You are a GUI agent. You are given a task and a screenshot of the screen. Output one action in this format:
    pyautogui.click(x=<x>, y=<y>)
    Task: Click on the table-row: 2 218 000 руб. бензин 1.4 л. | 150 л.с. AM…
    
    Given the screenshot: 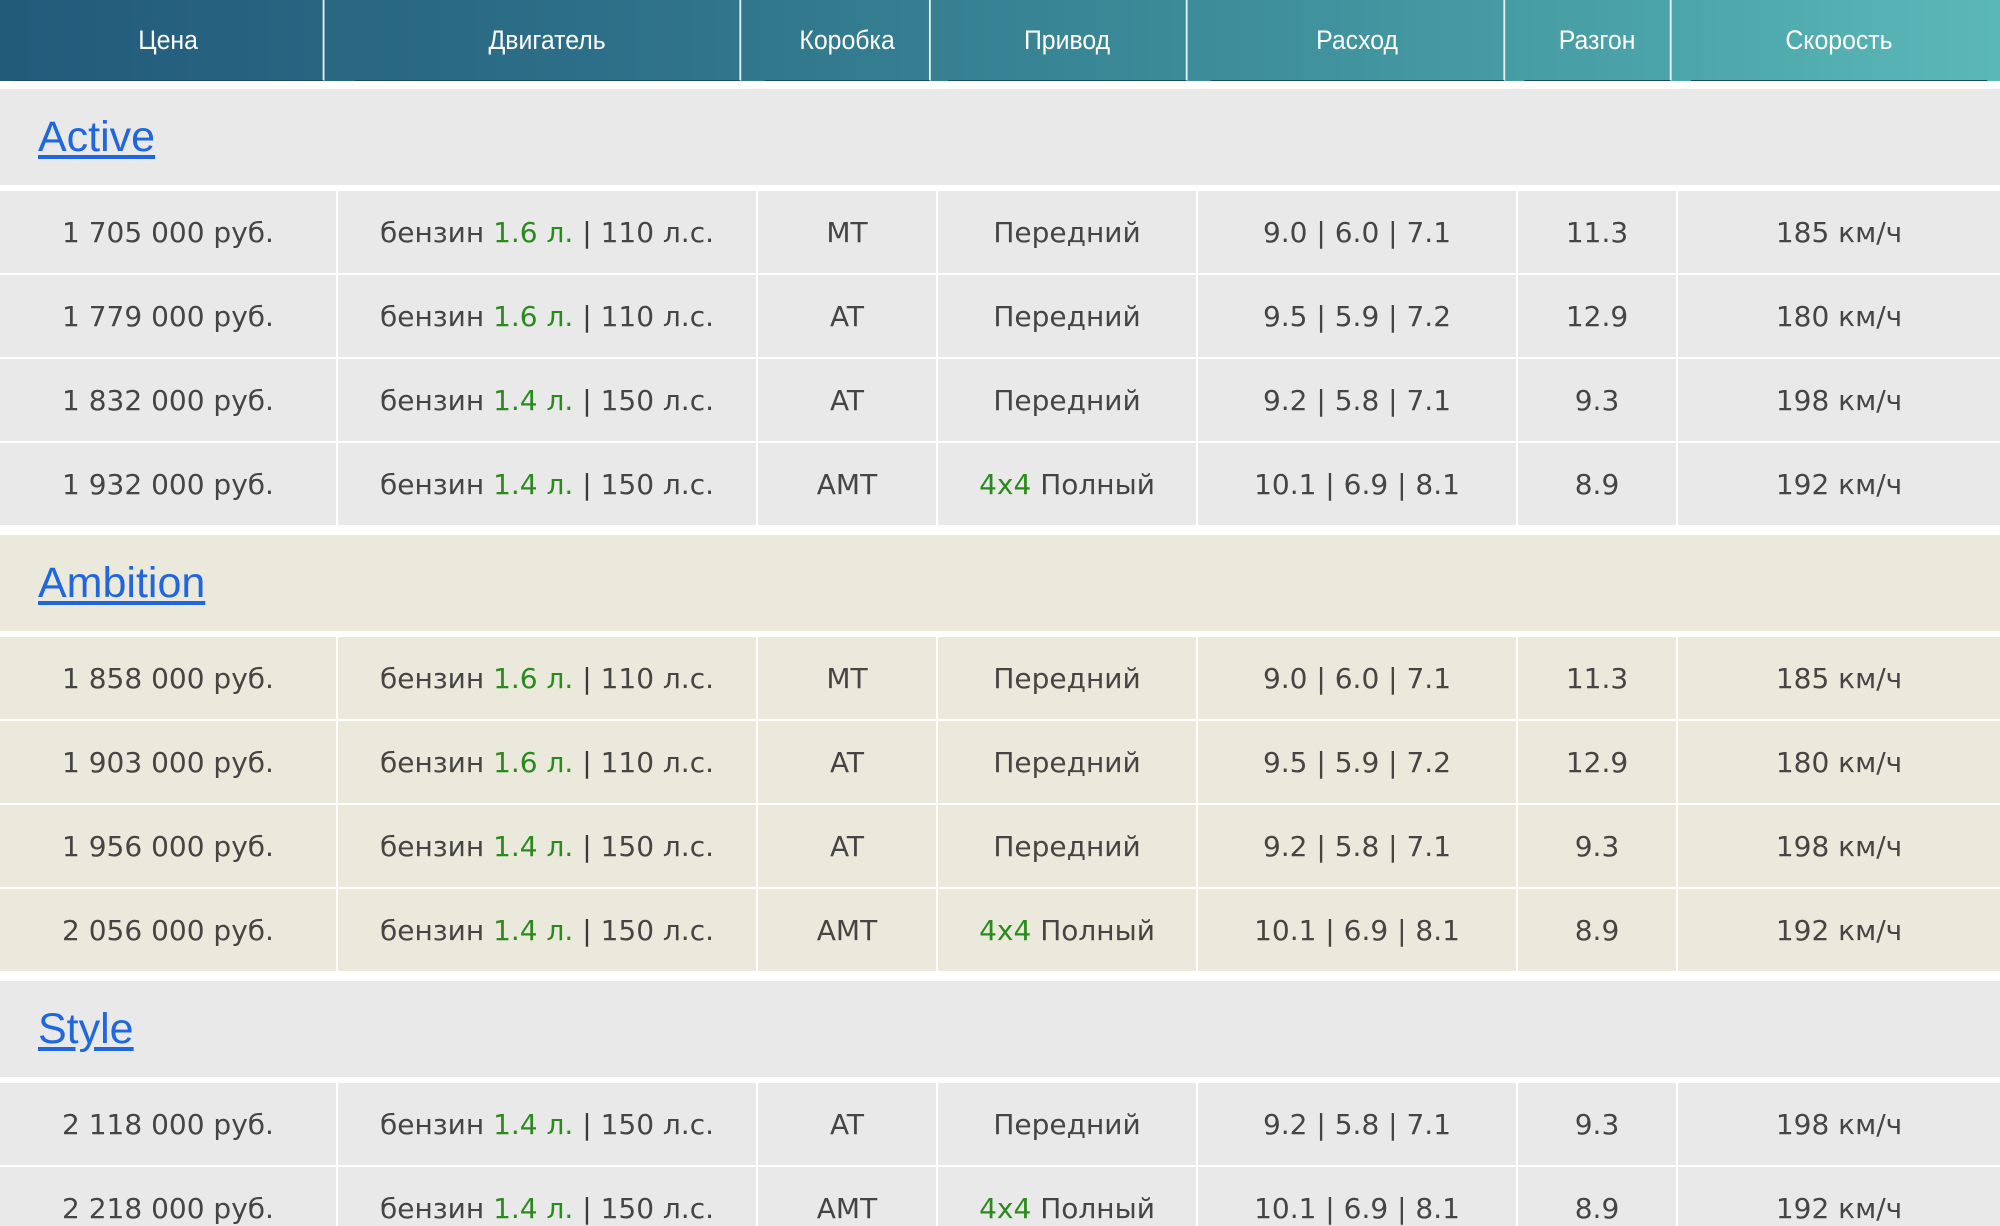 What is the action you would take?
    pyautogui.click(x=1000, y=1196)
    